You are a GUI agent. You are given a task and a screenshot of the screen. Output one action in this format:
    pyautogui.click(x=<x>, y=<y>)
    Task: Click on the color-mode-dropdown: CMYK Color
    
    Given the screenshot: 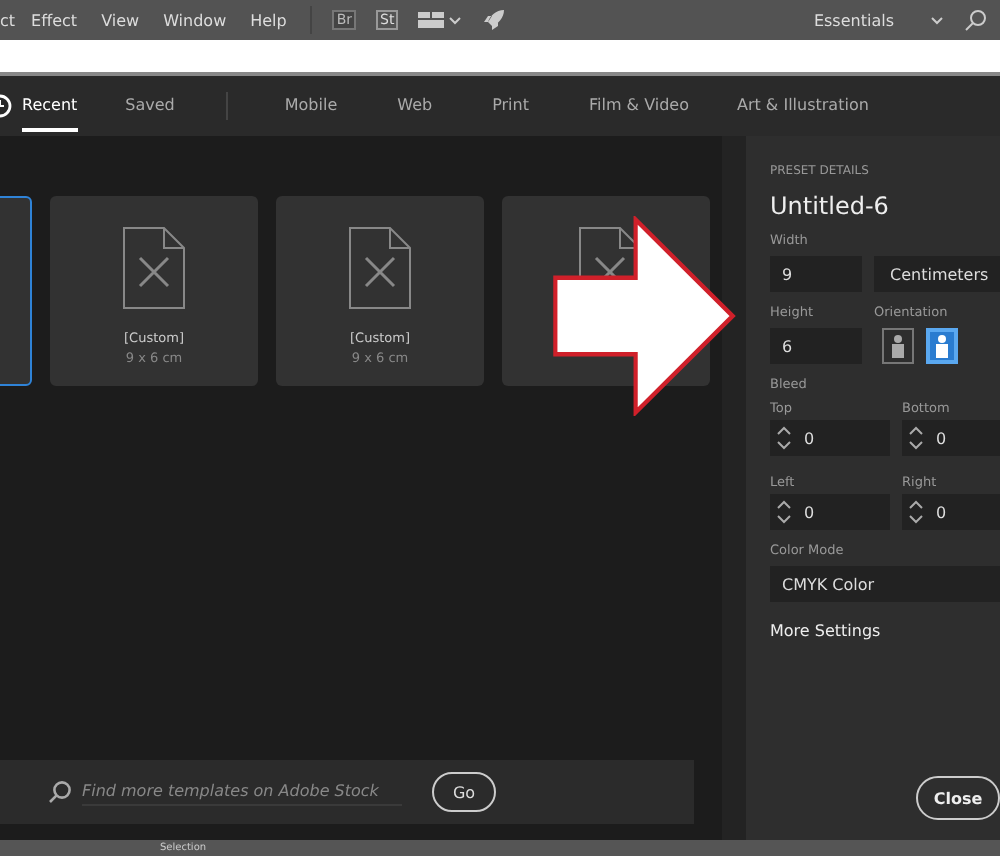 What is the action you would take?
    pyautogui.click(x=885, y=584)
    